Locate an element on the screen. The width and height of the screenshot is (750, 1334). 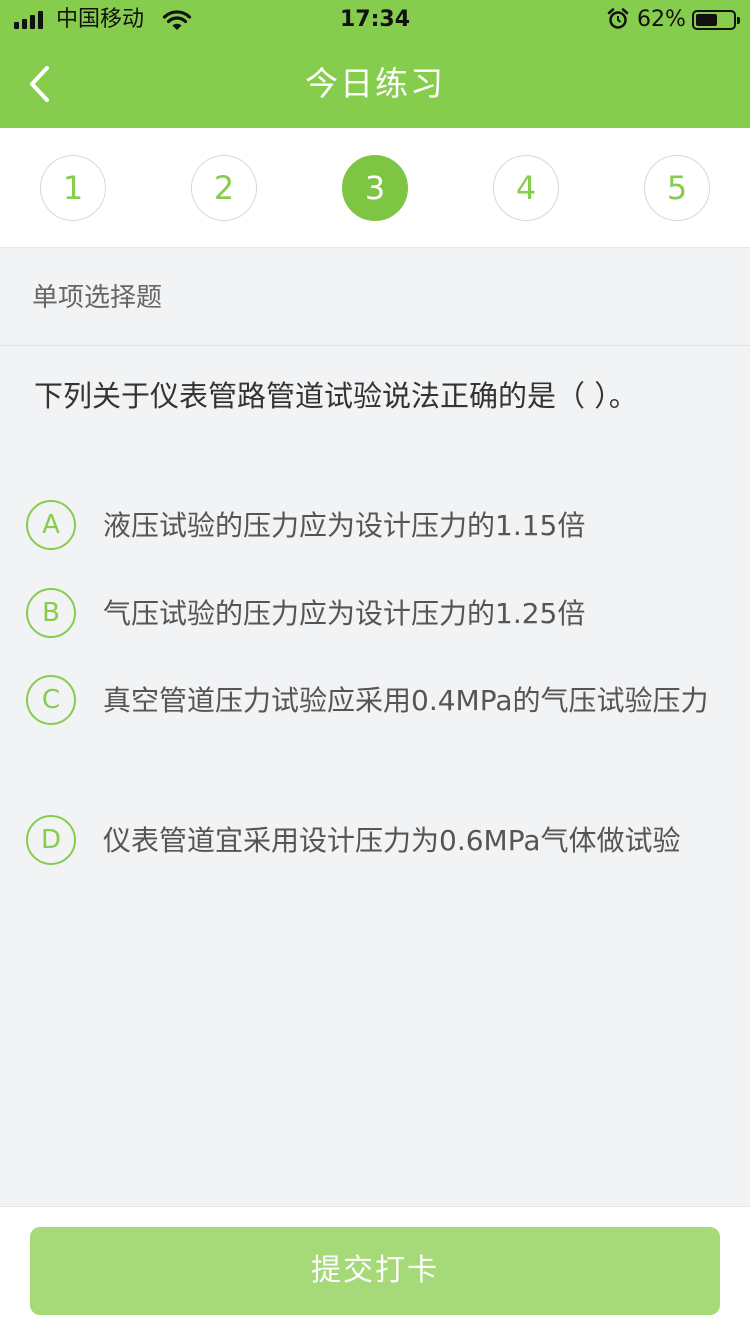
question-stepper: 1 2 3 4 5 is located at coordinates (375, 188).